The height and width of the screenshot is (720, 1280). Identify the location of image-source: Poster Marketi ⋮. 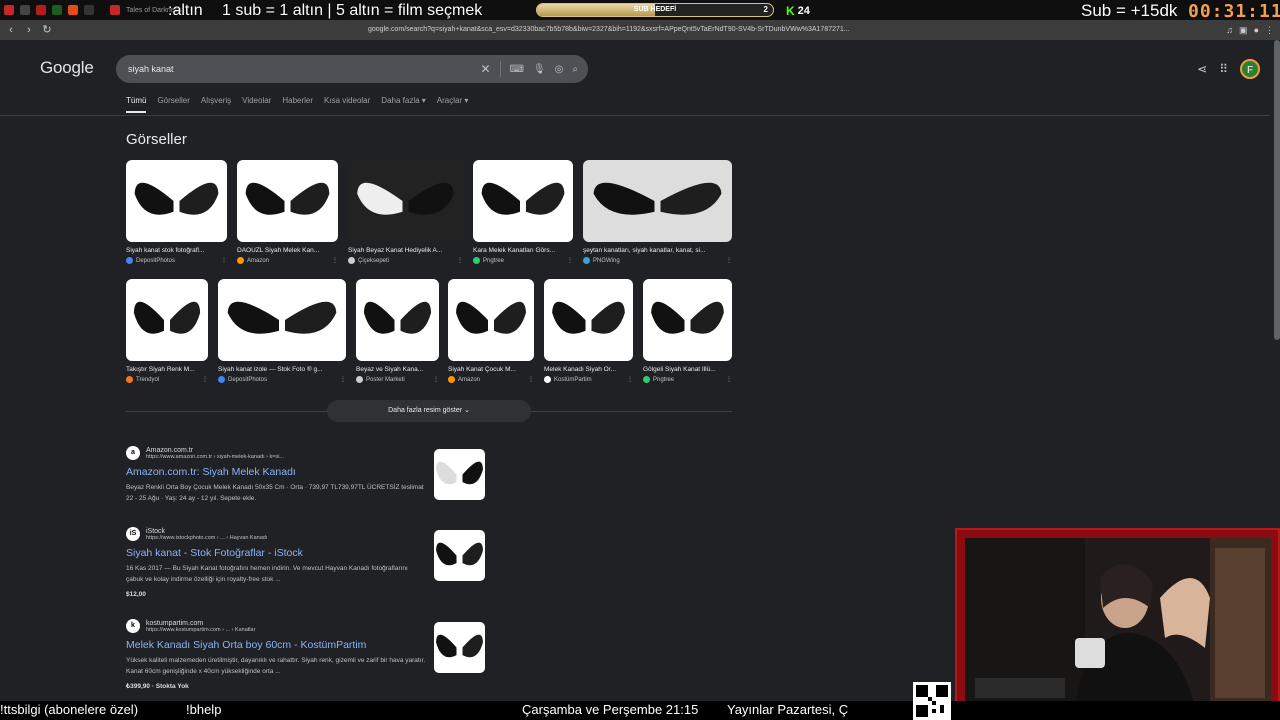
(397, 379).